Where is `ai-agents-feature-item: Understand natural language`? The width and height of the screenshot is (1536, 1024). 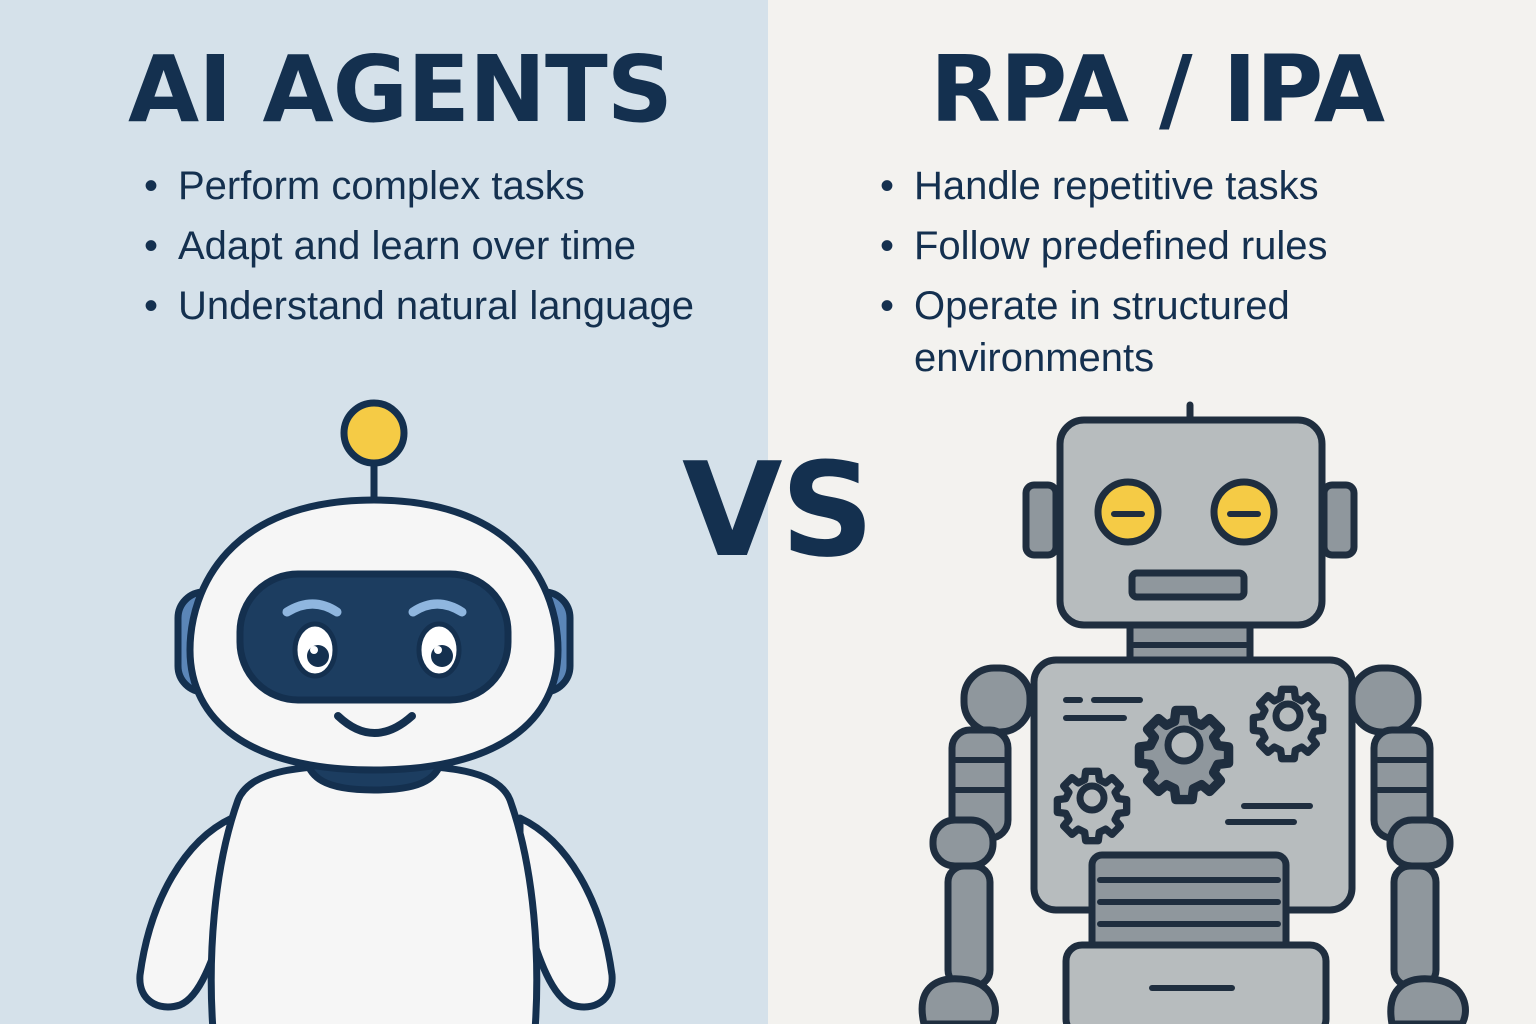 ai-agents-feature-item: Understand natural language is located at coordinates (432, 306).